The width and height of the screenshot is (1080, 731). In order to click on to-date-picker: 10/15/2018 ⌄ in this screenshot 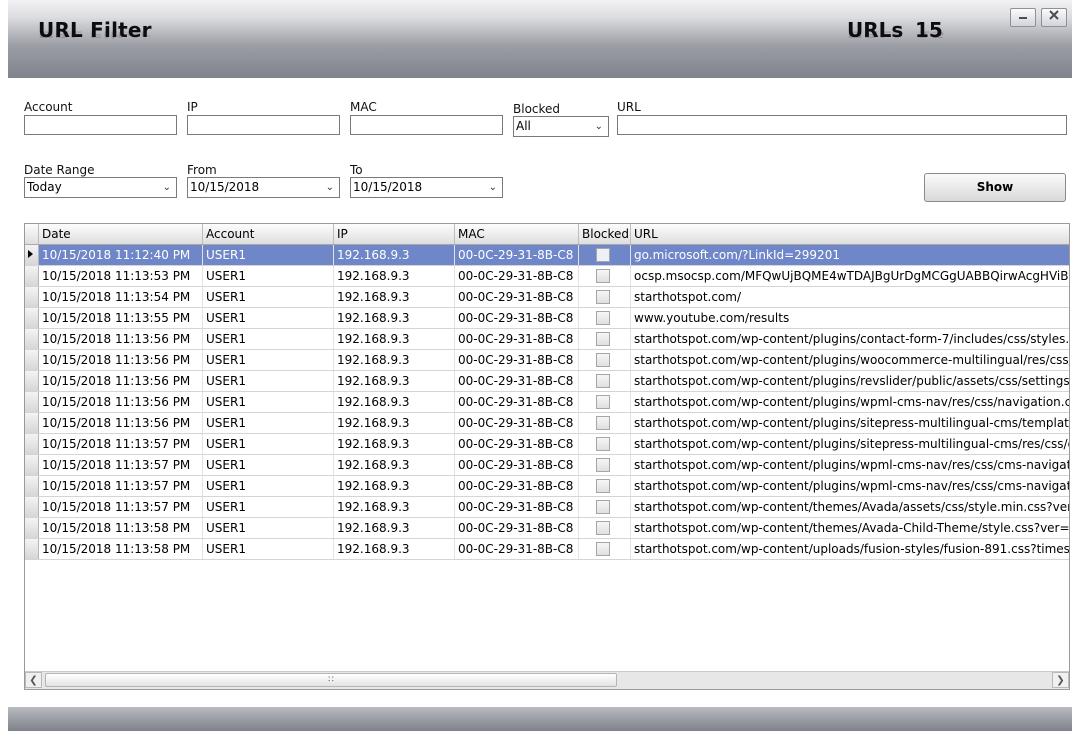, I will do `click(426, 187)`.